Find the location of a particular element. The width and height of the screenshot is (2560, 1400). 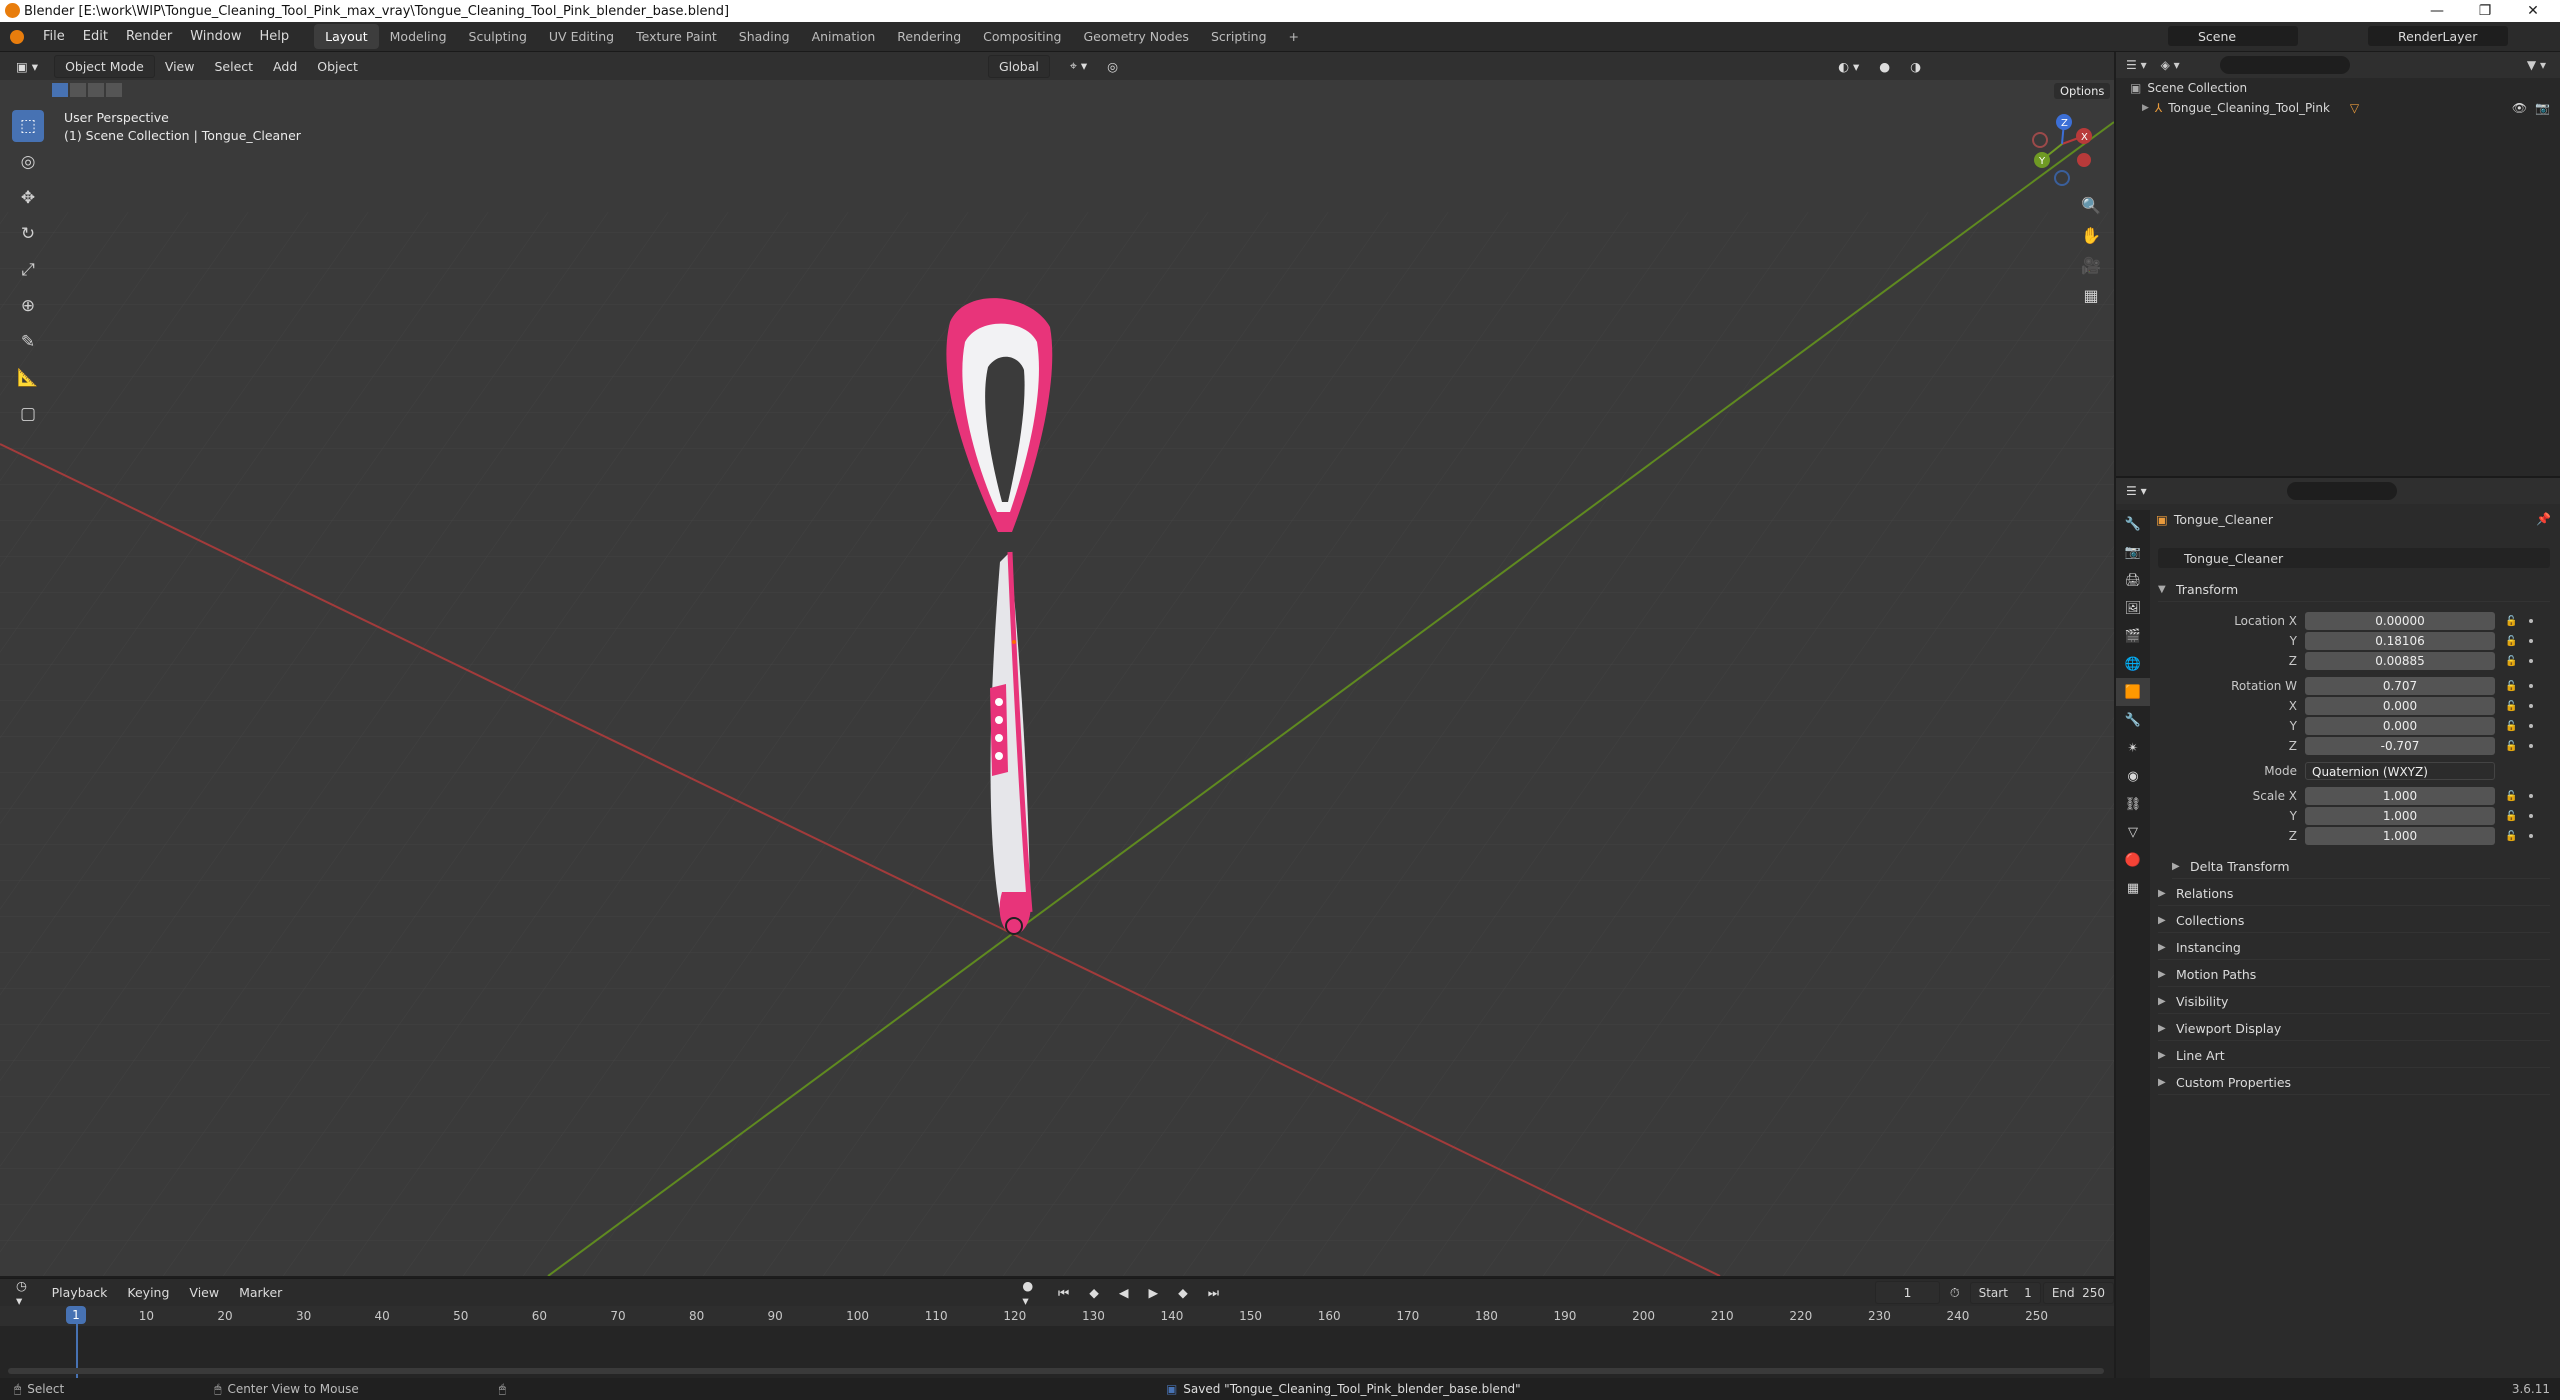

location-z-field: 0.00885 is located at coordinates (2400, 661).